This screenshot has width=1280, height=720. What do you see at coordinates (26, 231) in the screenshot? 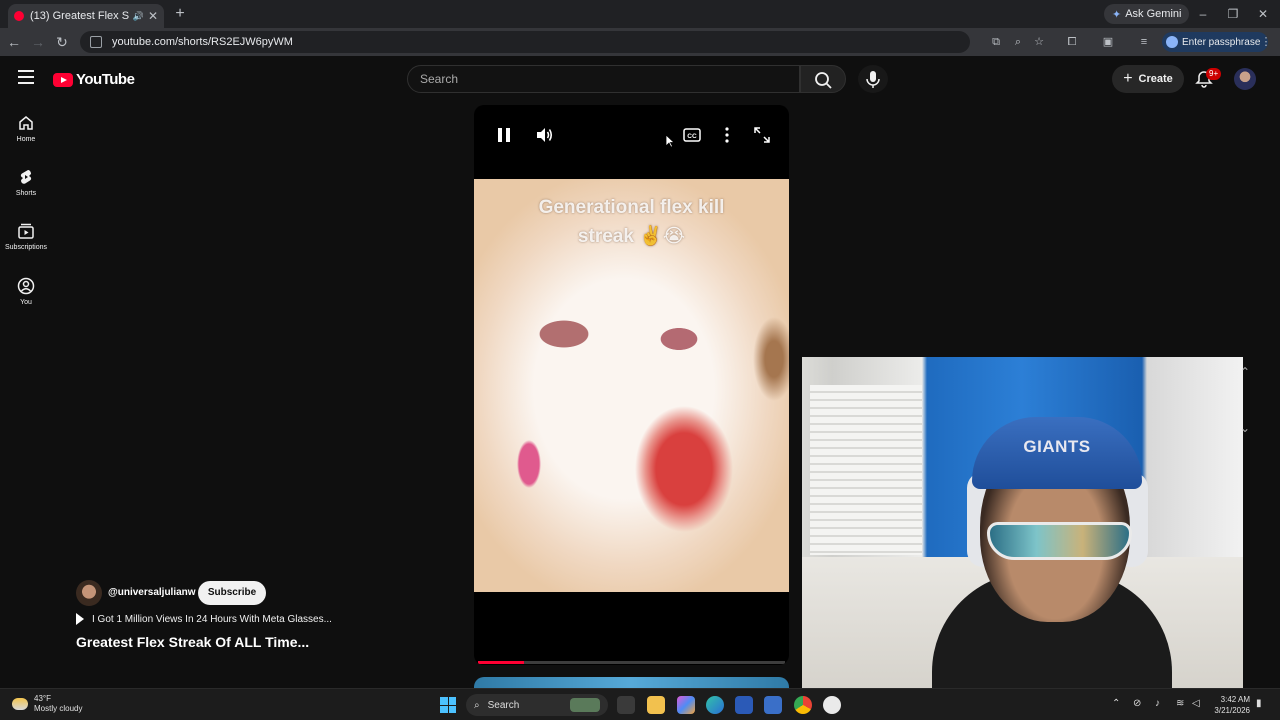
I see `subscriptions-icon` at bounding box center [26, 231].